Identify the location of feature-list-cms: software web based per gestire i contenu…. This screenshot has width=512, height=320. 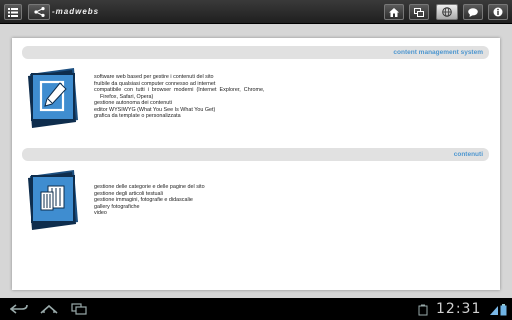
(194, 97).